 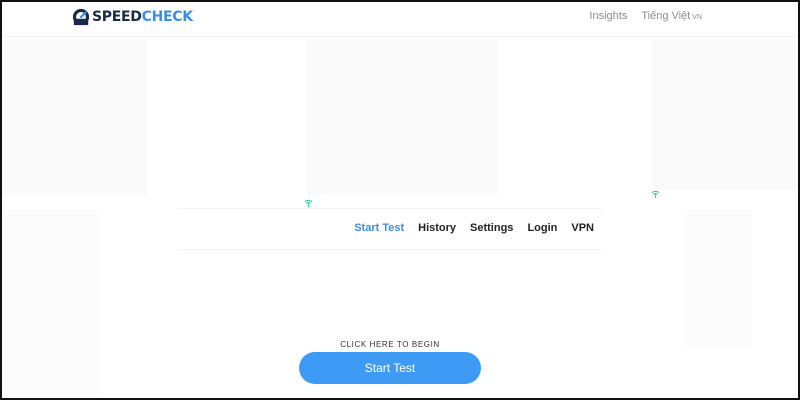 What do you see at coordinates (167, 17) in the screenshot?
I see `logo-text-check: CHECK` at bounding box center [167, 17].